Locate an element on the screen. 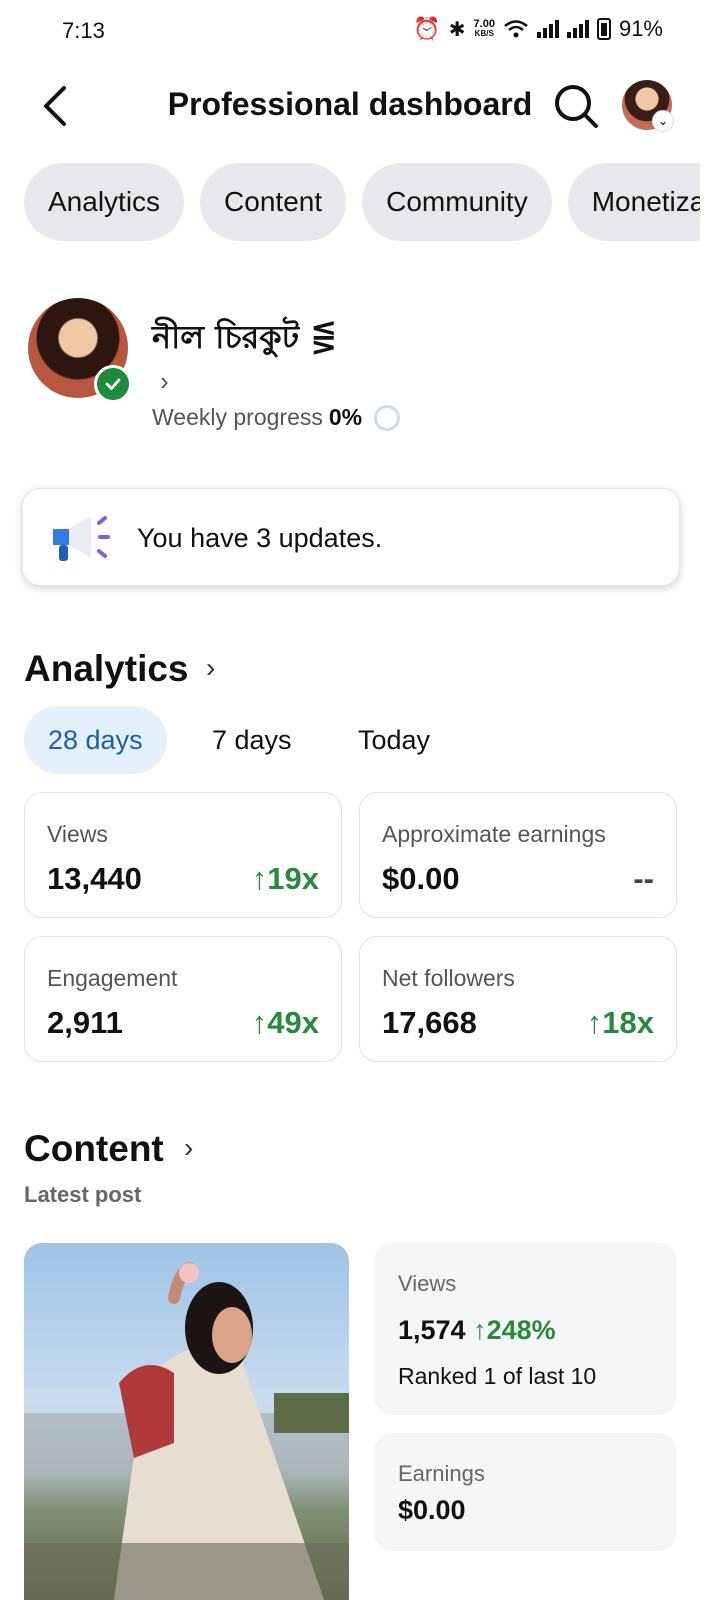 This screenshot has height=1600, width=715. status-time: 7:13 is located at coordinates (83, 30).